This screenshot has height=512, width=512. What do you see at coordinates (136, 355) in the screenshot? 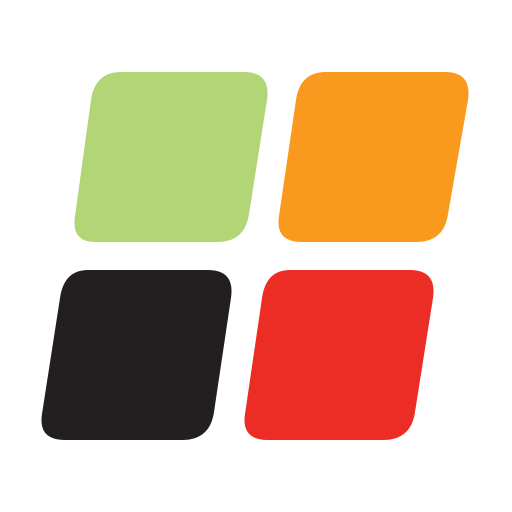
I see `black-tile` at bounding box center [136, 355].